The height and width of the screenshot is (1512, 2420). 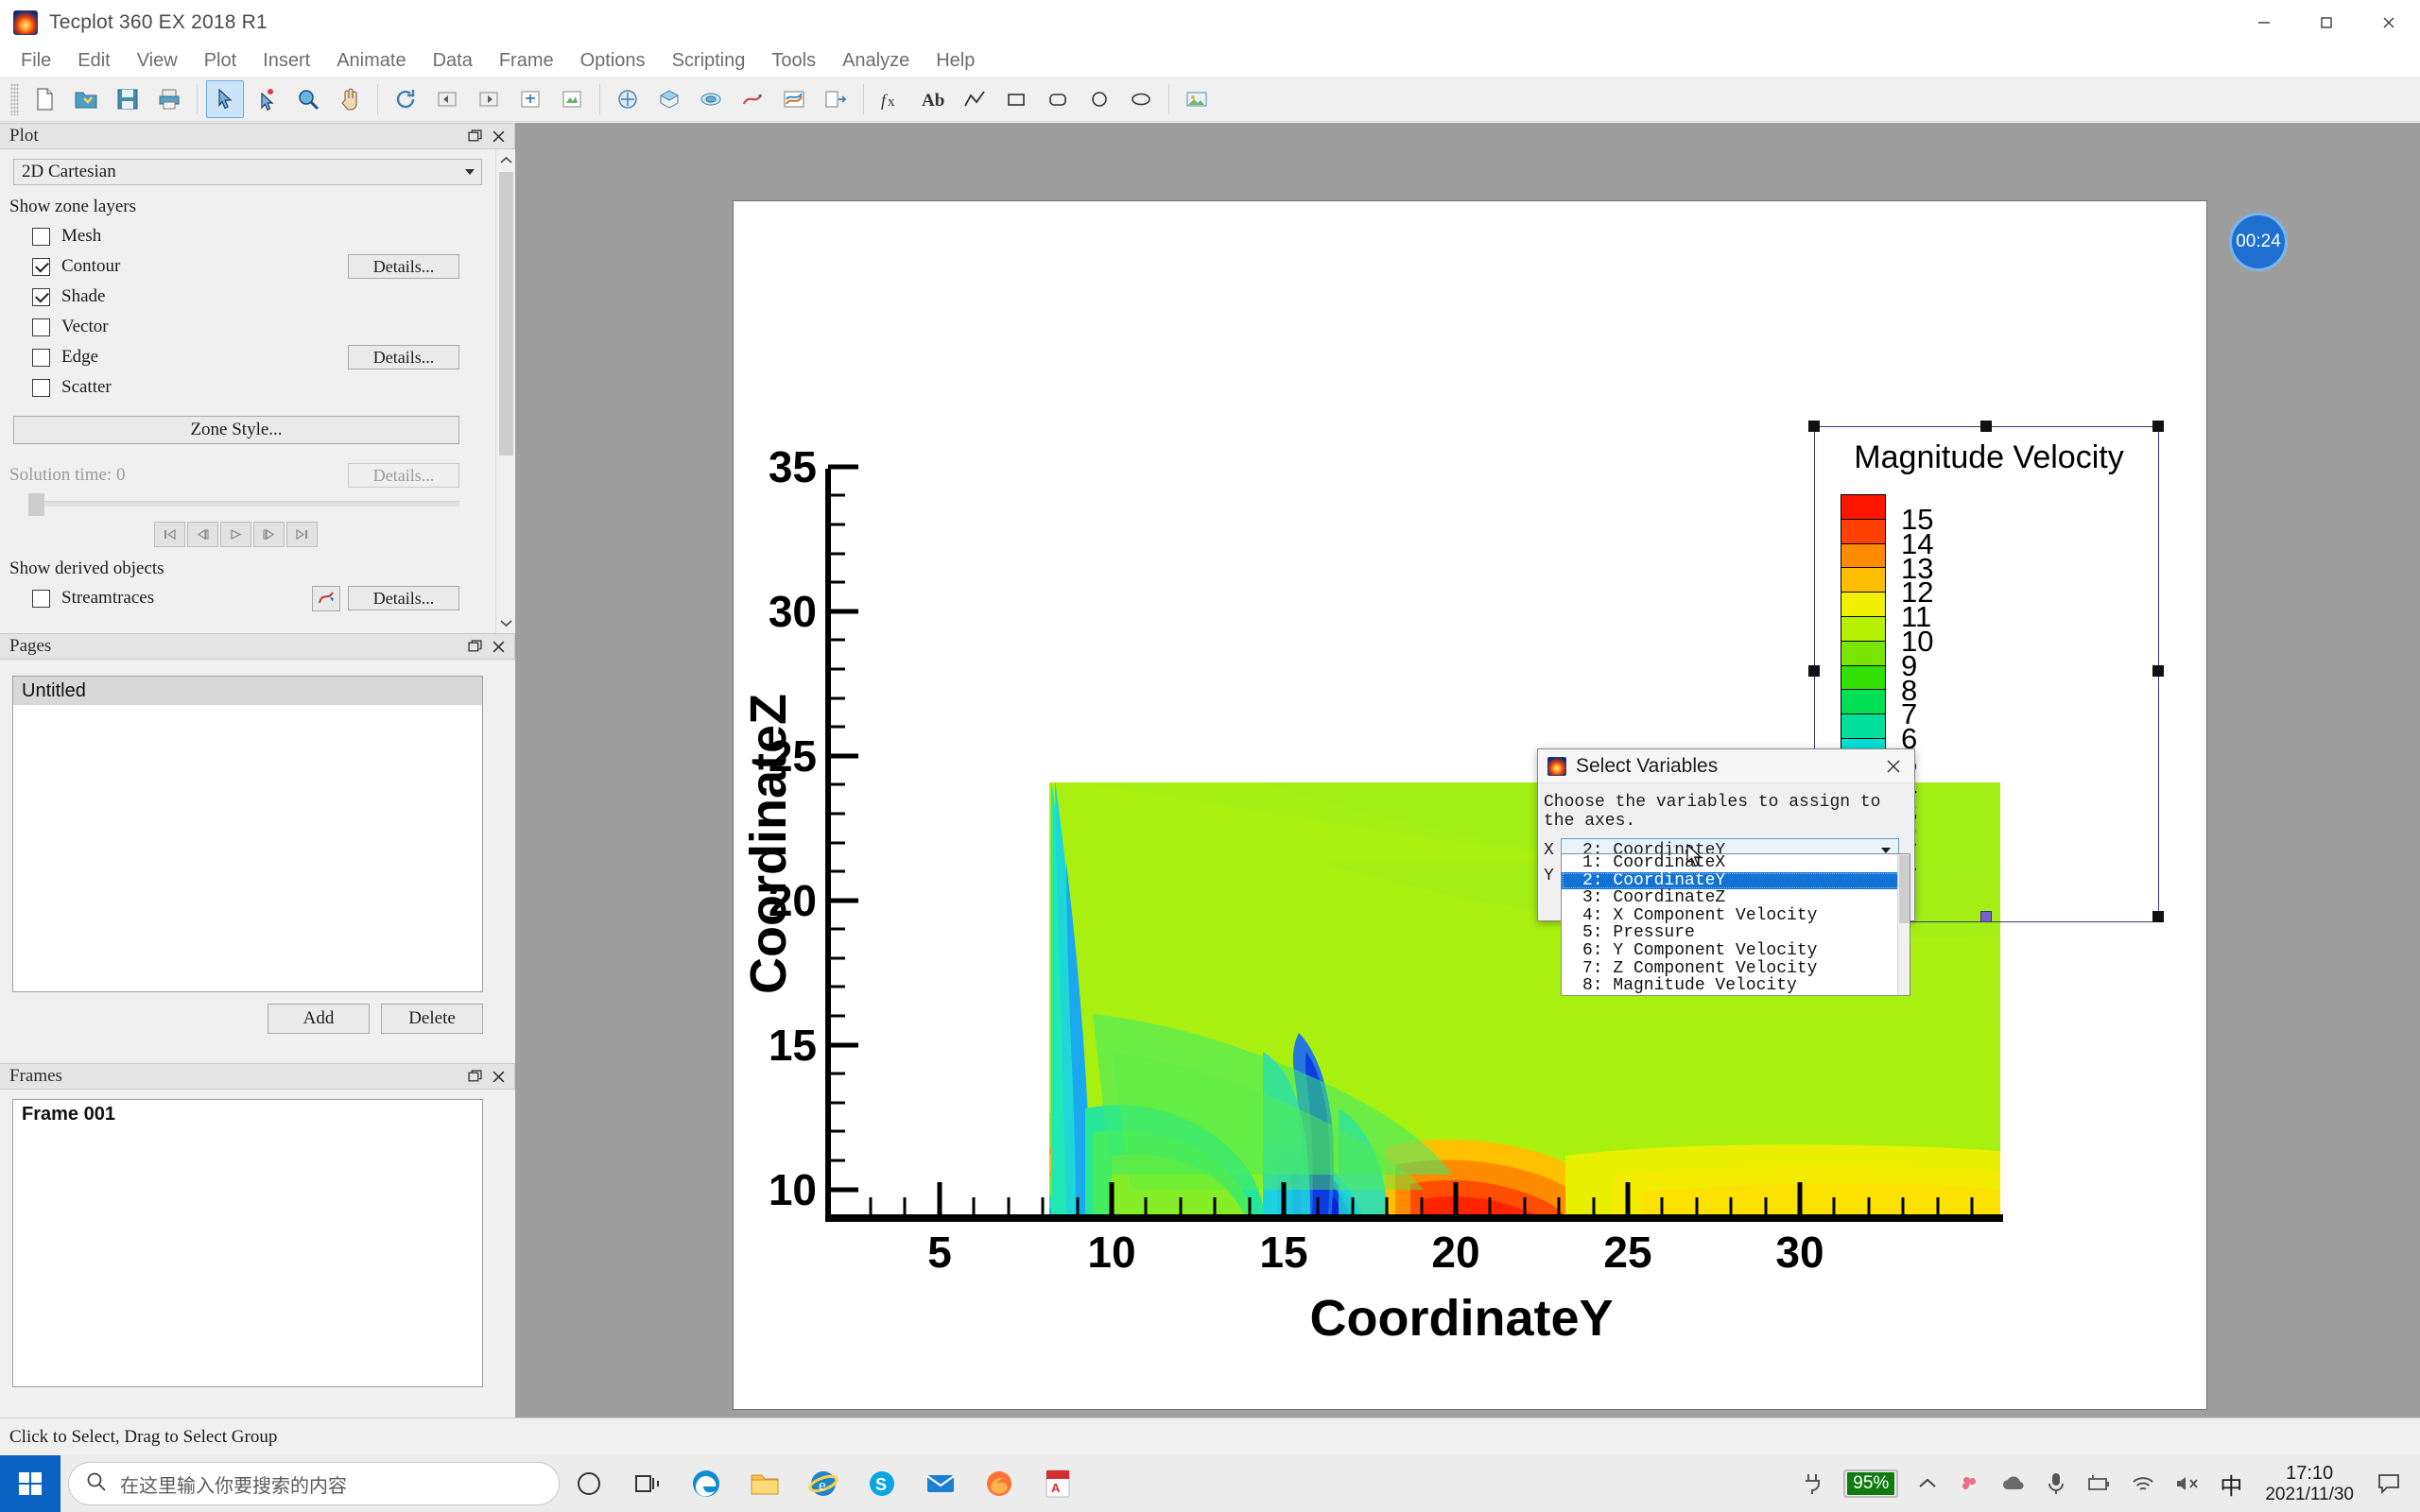 I want to click on menu-view: View, so click(x=157, y=61).